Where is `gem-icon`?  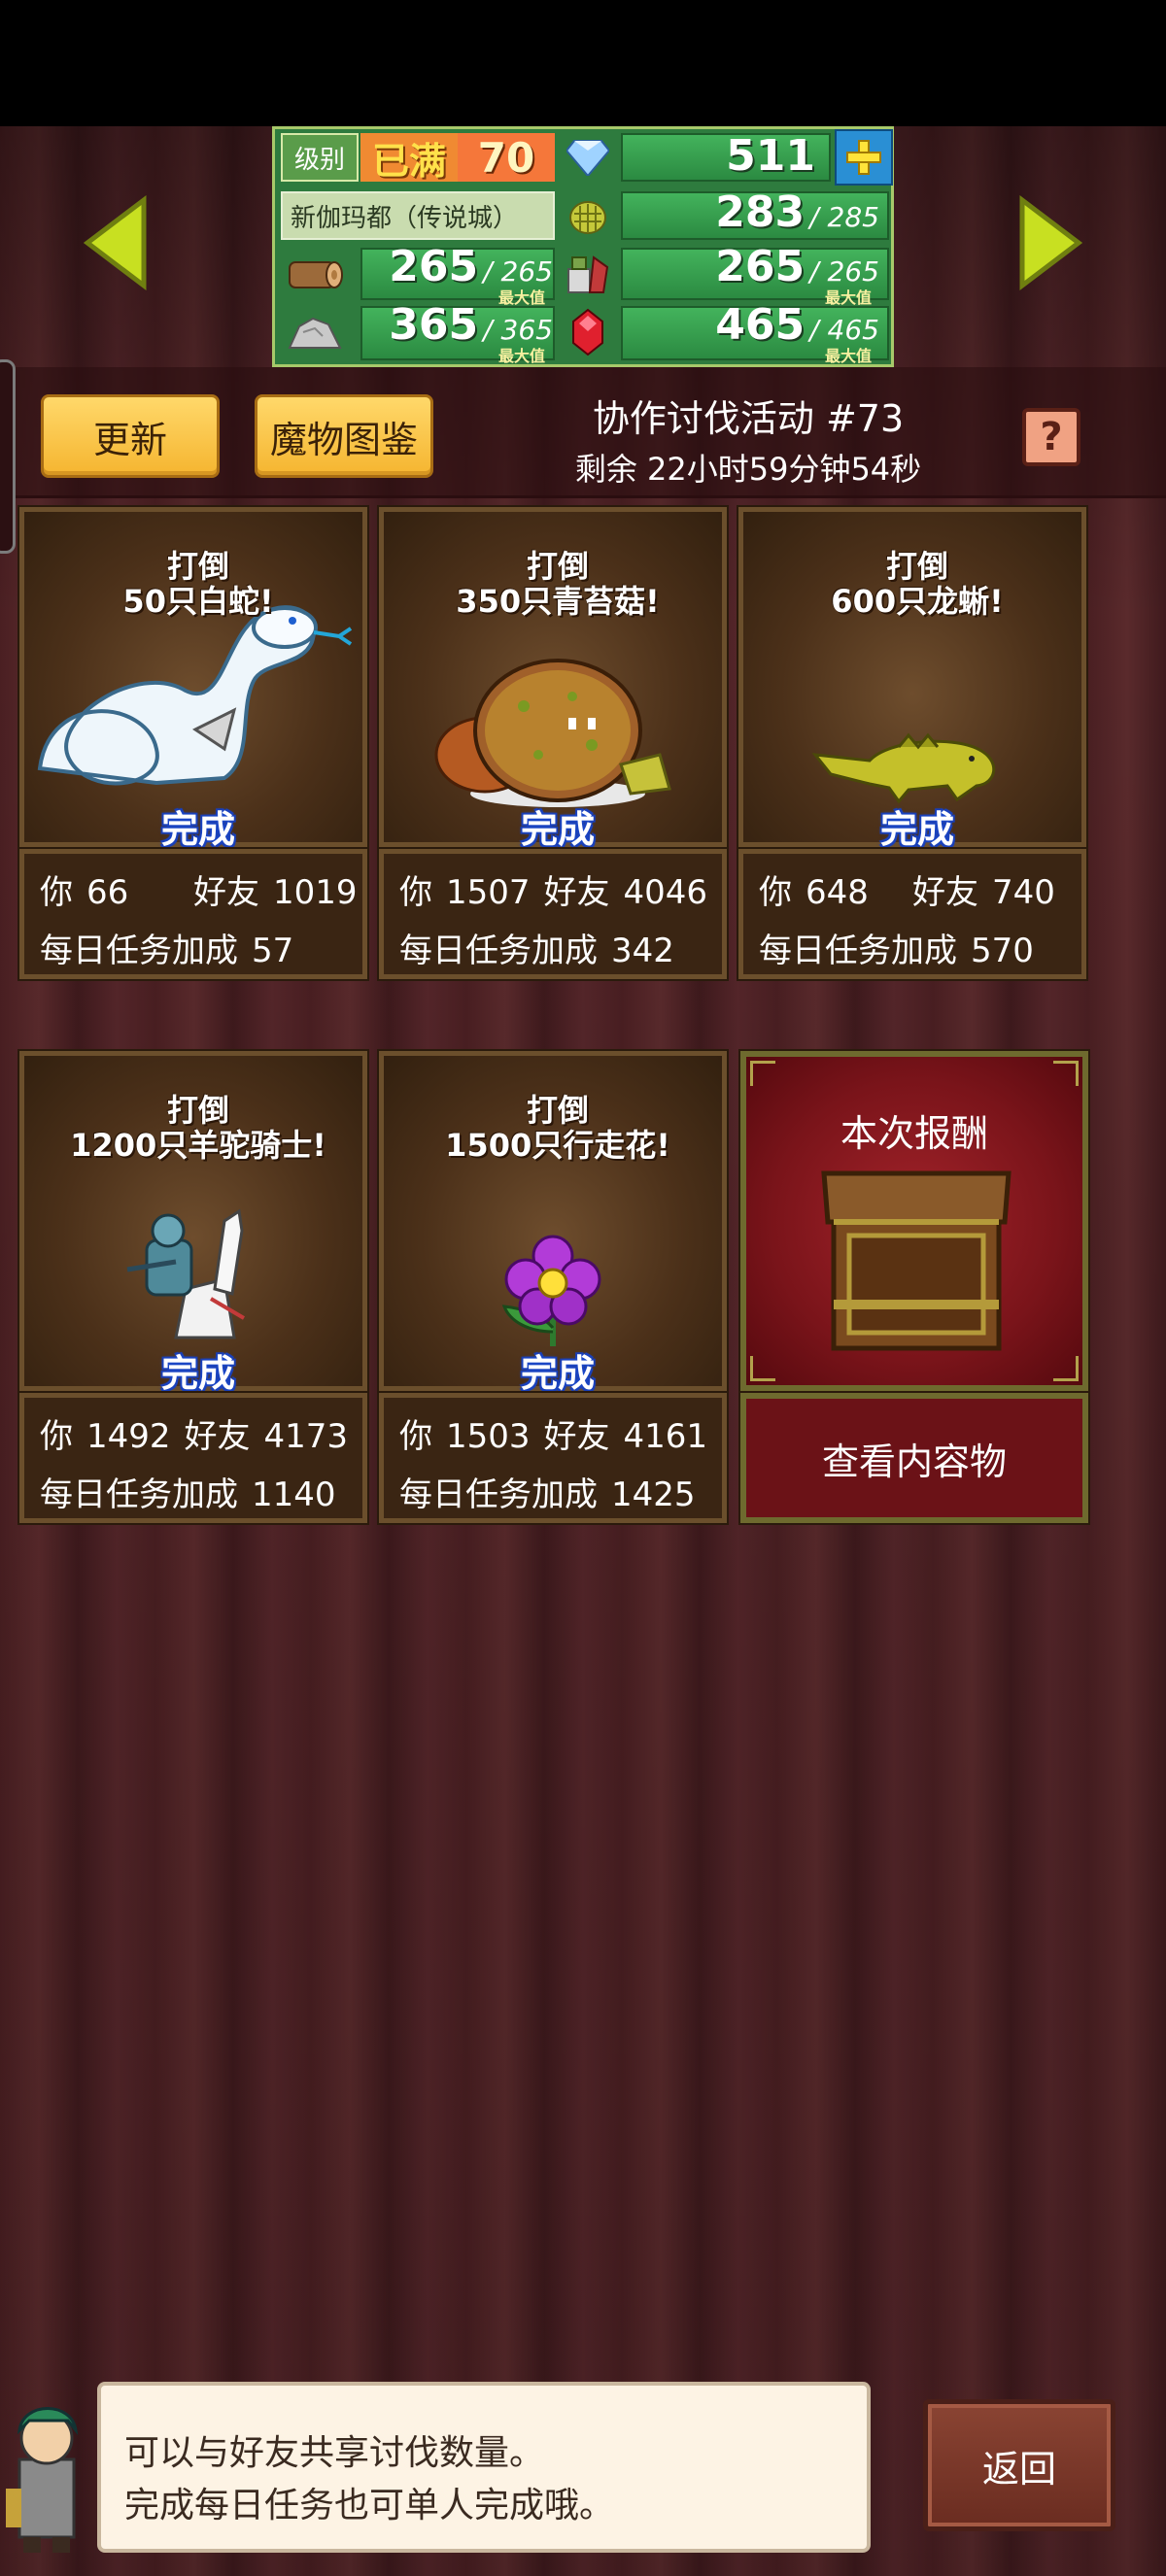 gem-icon is located at coordinates (588, 157).